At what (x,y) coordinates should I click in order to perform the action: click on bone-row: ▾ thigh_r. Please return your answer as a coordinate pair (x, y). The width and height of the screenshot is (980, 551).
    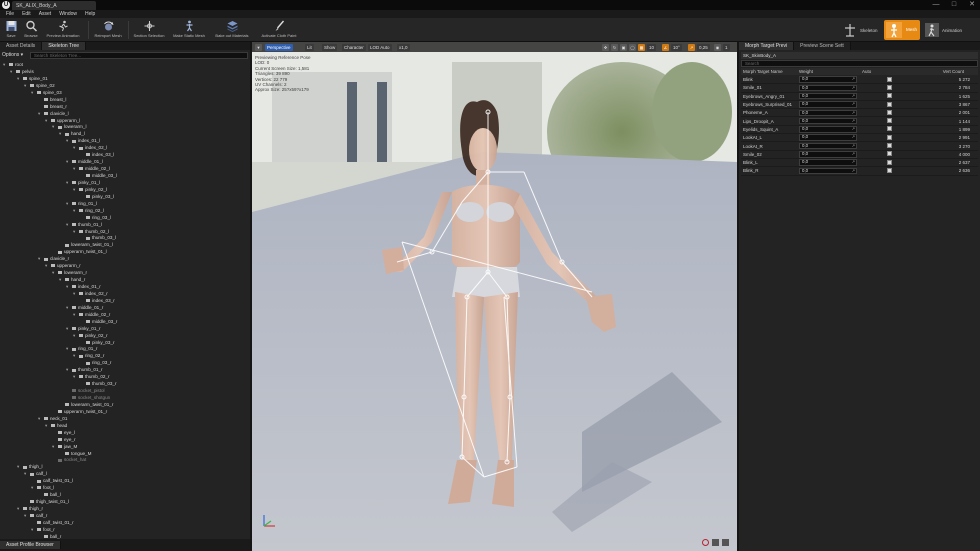
    Looking at the image, I should click on (123, 509).